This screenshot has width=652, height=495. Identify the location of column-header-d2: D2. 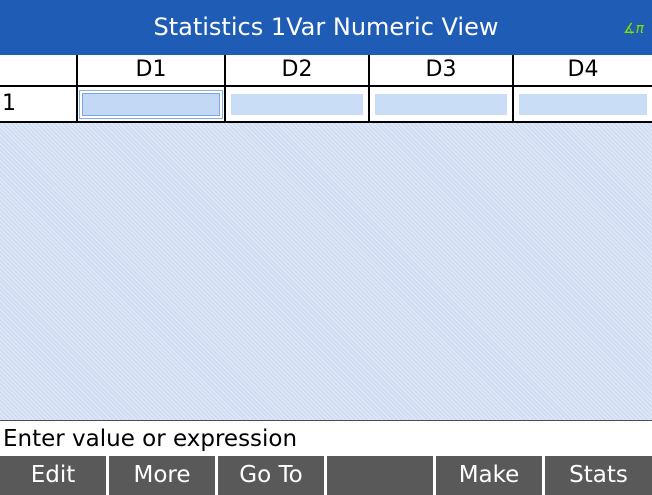
(296, 70).